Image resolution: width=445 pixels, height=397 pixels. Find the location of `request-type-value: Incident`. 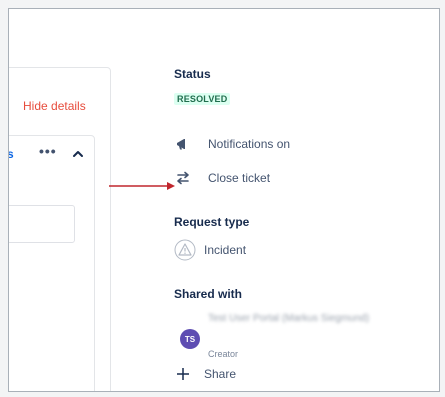

request-type-value: Incident is located at coordinates (210, 250).